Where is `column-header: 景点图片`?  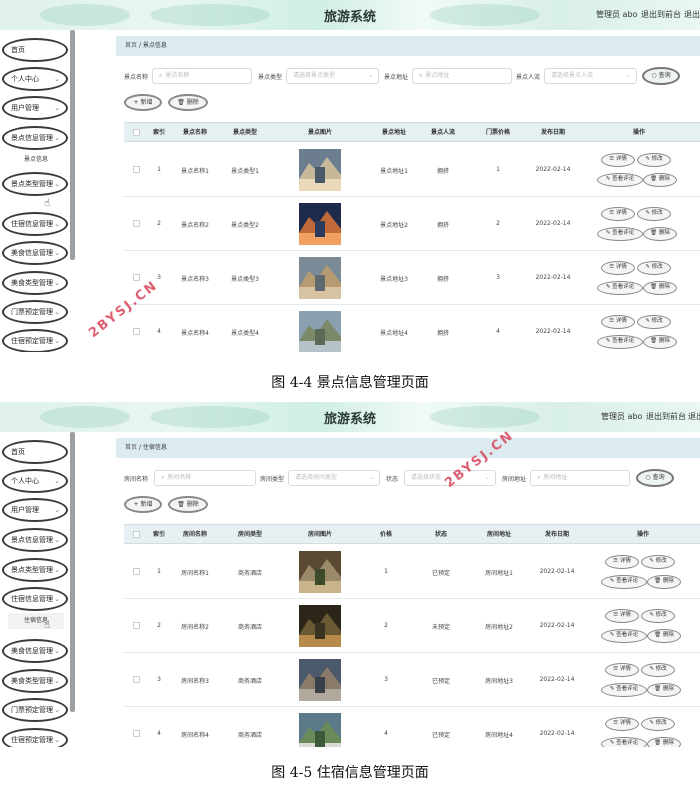 column-header: 景点图片 is located at coordinates (320, 133).